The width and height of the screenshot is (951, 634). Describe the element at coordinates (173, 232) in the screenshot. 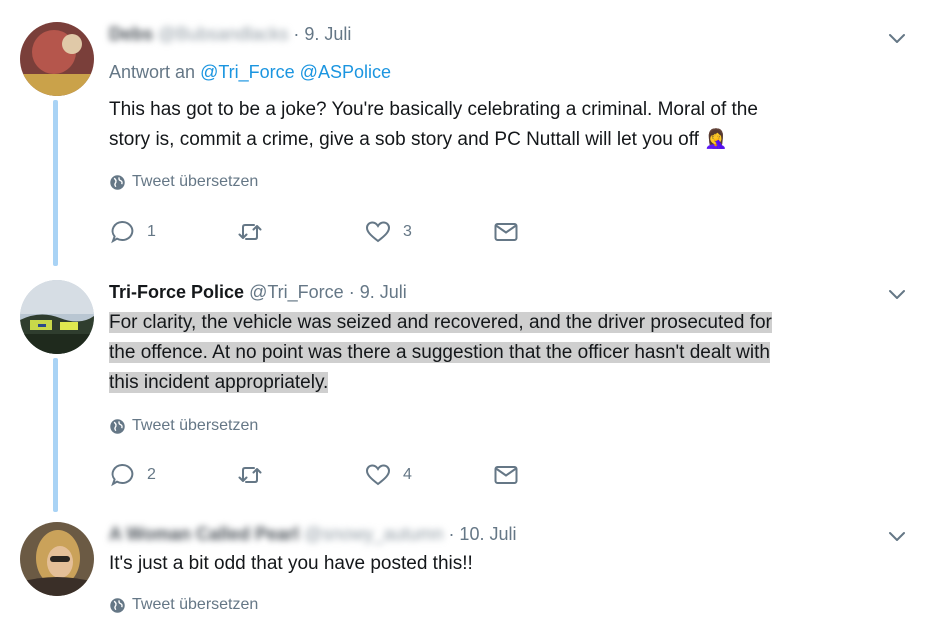

I see `reply-button: 1` at that location.